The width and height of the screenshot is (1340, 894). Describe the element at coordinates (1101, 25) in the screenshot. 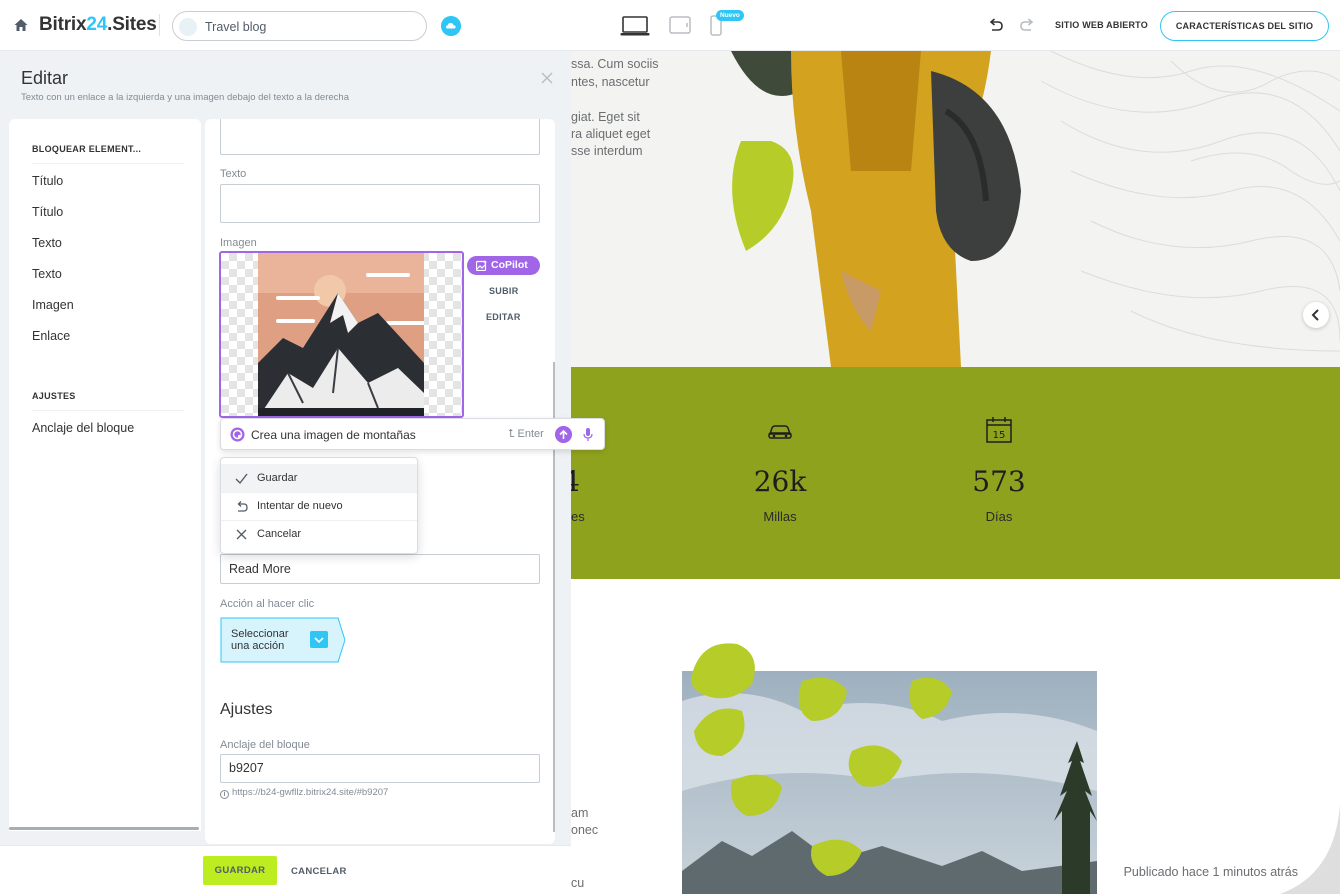

I see `open-site-link: SITIO WEB ABIERTO` at that location.